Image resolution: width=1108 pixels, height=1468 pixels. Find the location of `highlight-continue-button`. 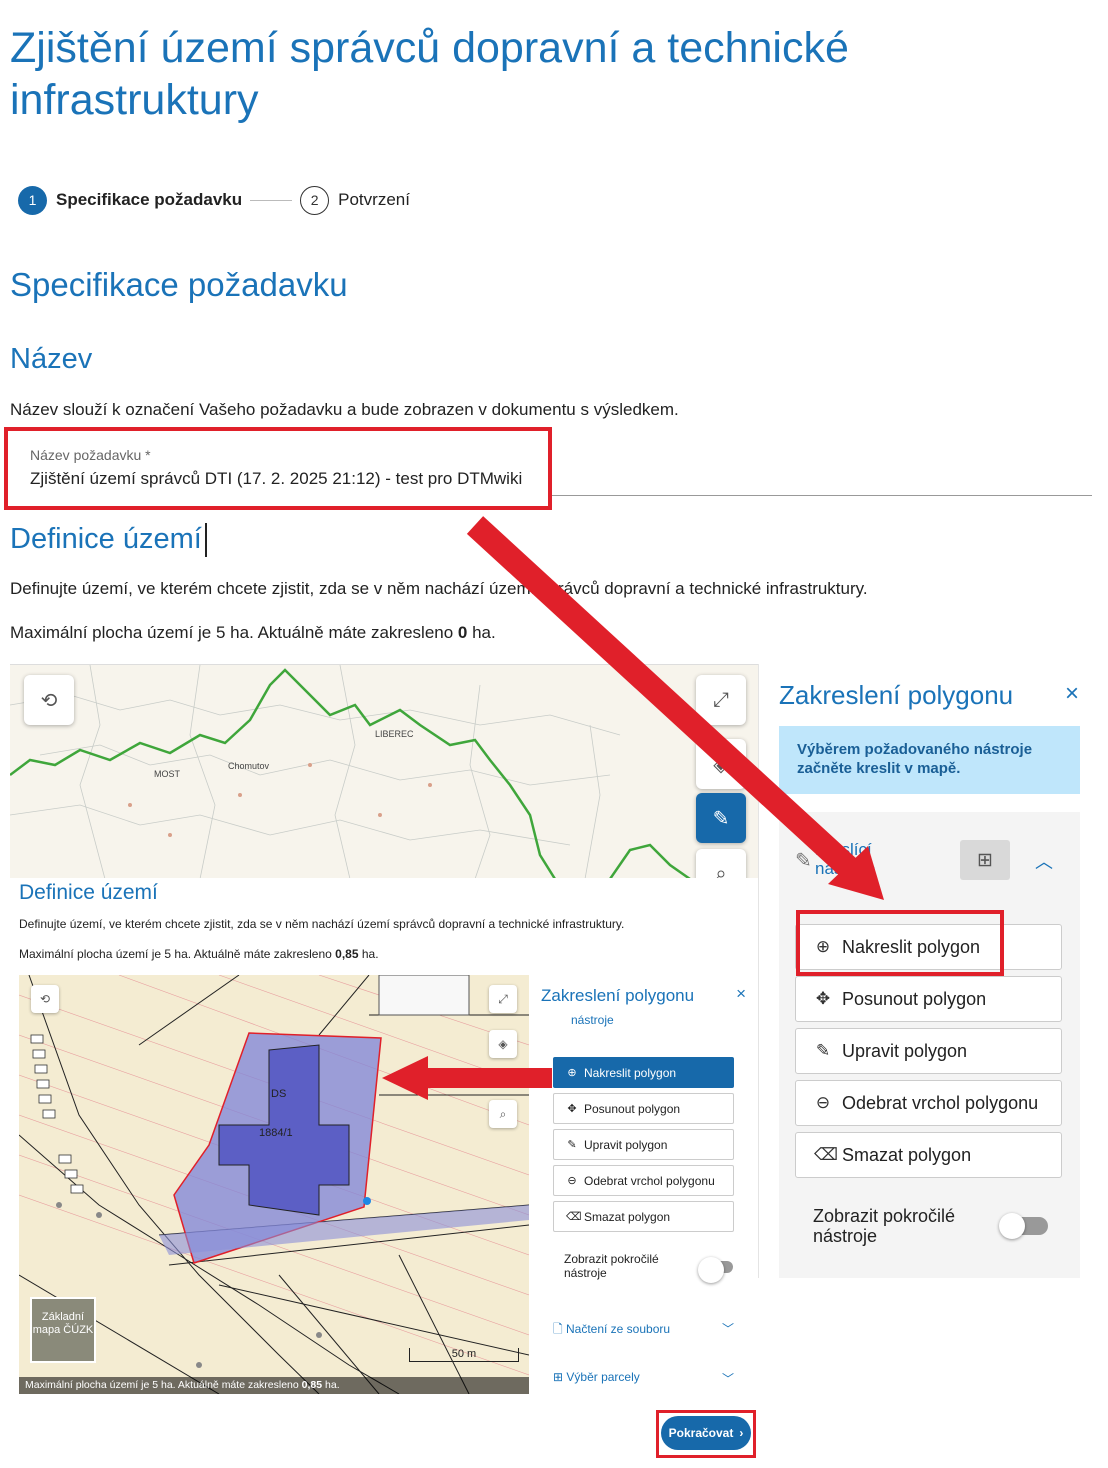

highlight-continue-button is located at coordinates (706, 1434).